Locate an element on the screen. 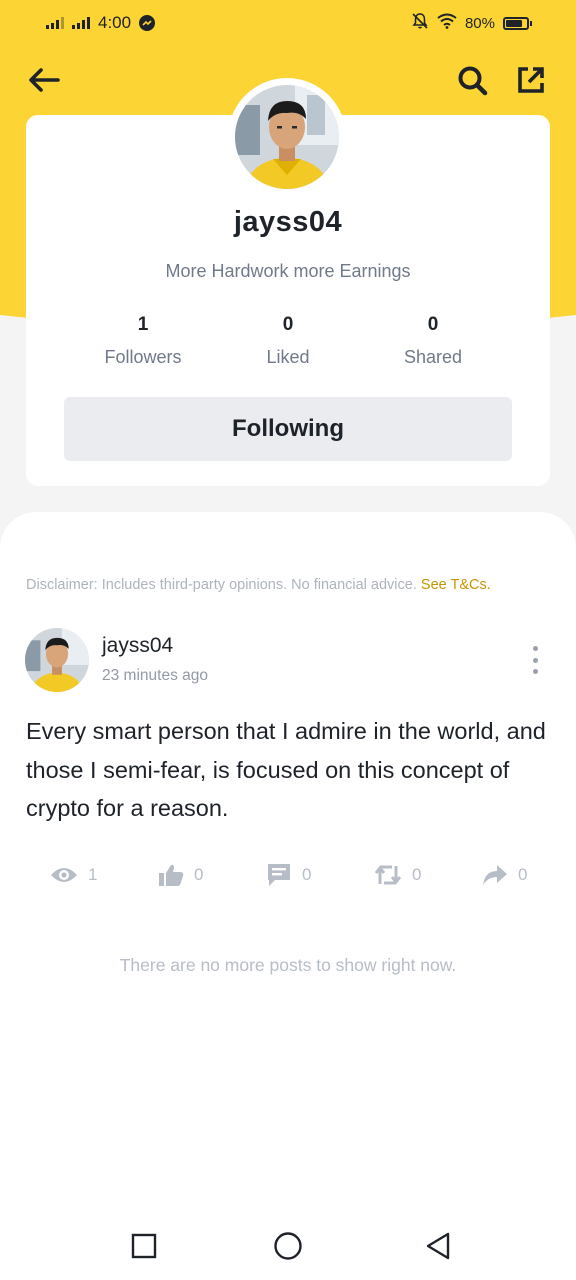 The height and width of the screenshot is (1280, 576). circle-icon is located at coordinates (288, 1246).